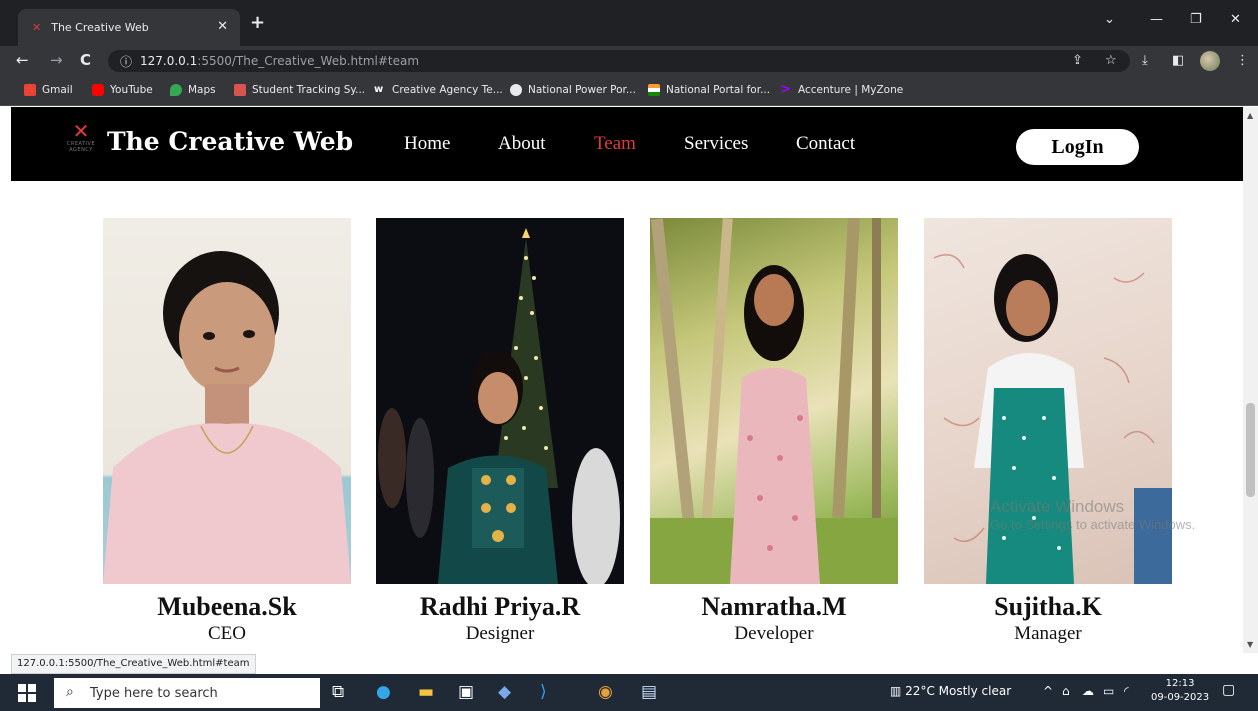  Describe the element at coordinates (466, 692) in the screenshot. I see `store-icon: ▣` at that location.